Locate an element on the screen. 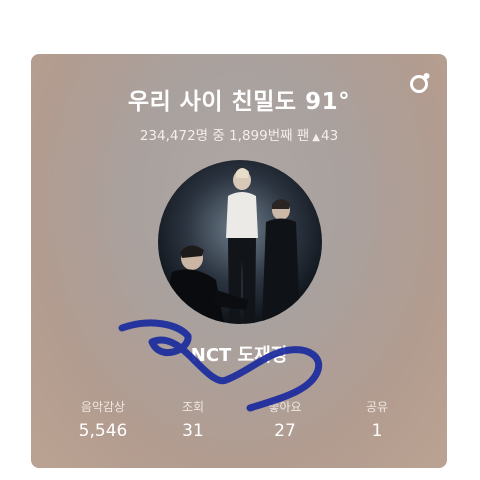  stats-row: 음악감상 5,546 조회 31 좋아요 27 공유 1 is located at coordinates (239, 423).